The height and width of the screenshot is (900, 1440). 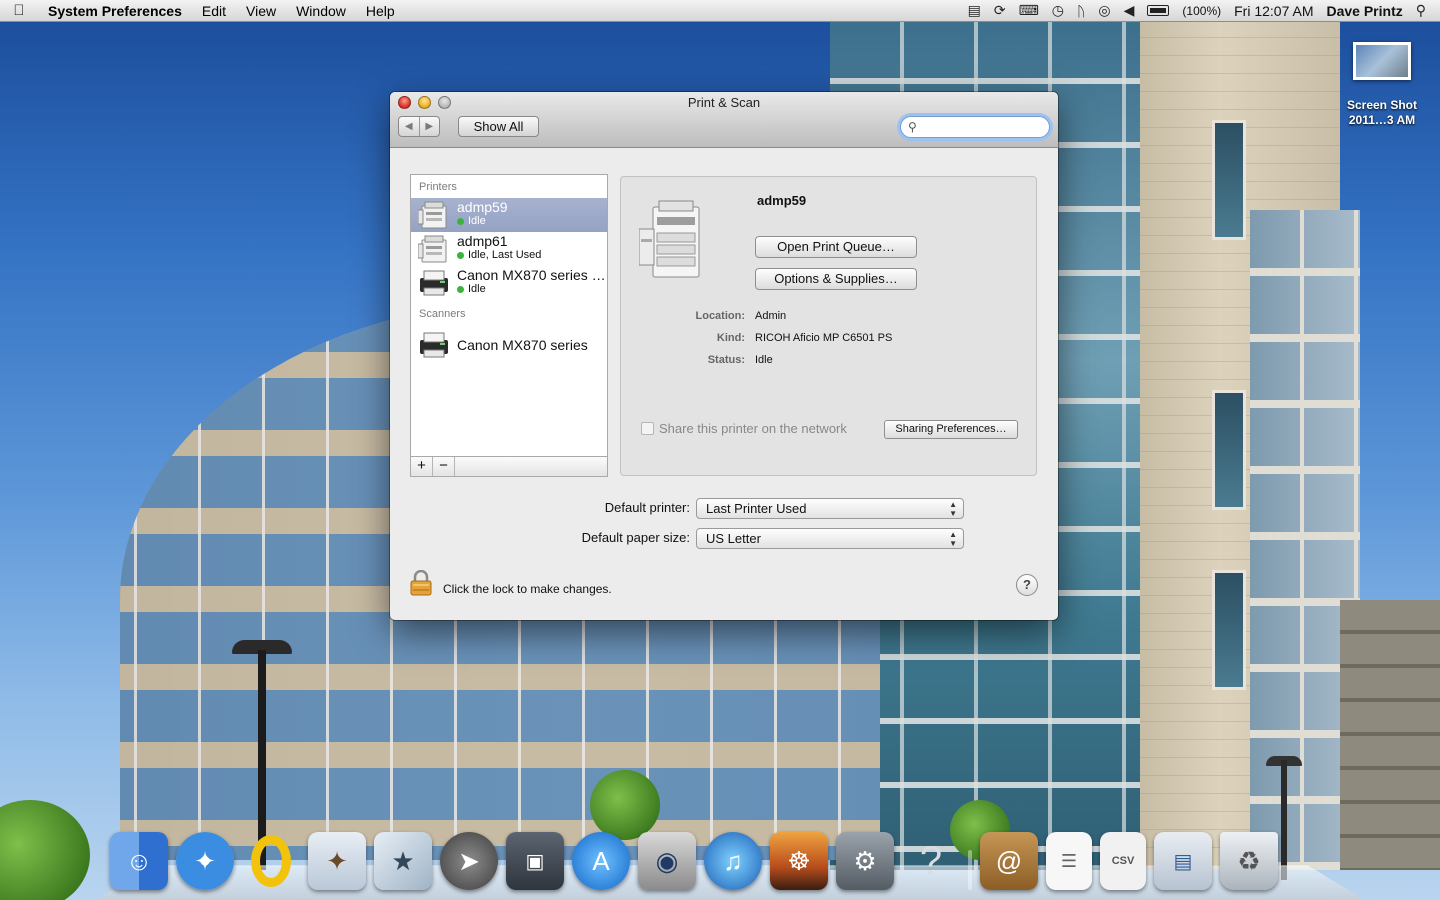 I want to click on preview-icon: ▣, so click(x=535, y=861).